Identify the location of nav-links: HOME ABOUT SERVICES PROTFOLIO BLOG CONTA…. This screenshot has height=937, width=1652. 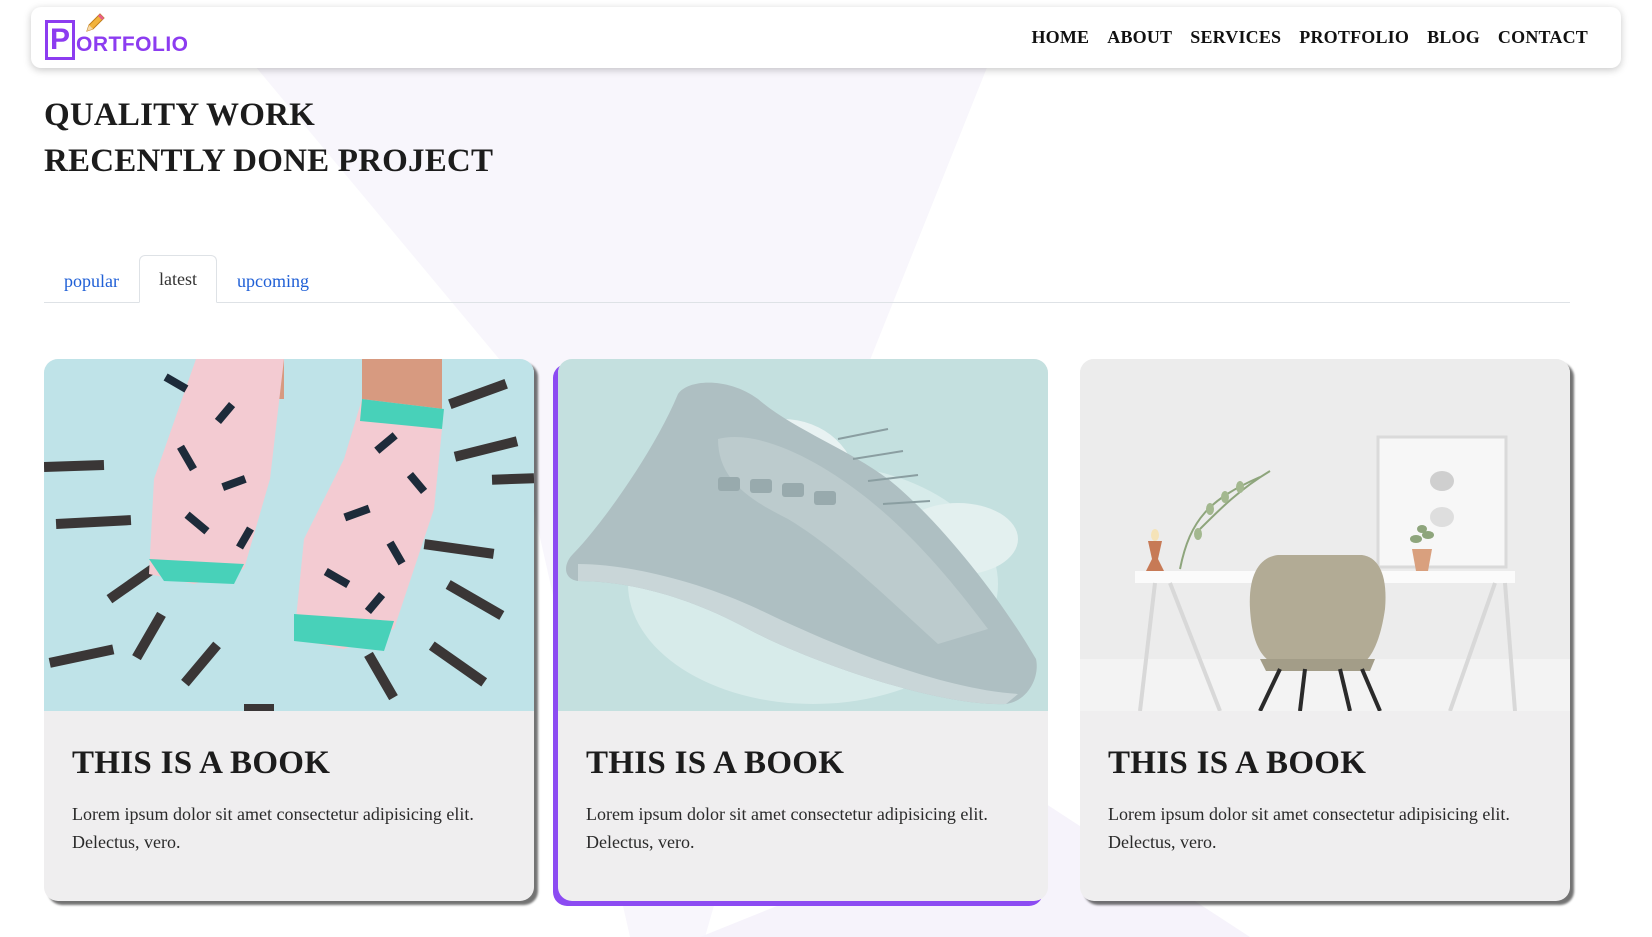
(1309, 37).